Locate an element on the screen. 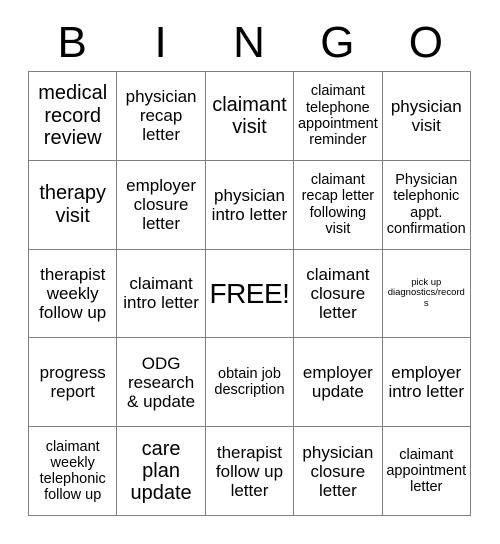  bingo-cell-o3: pick up diagnostics/records is located at coordinates (426, 293).